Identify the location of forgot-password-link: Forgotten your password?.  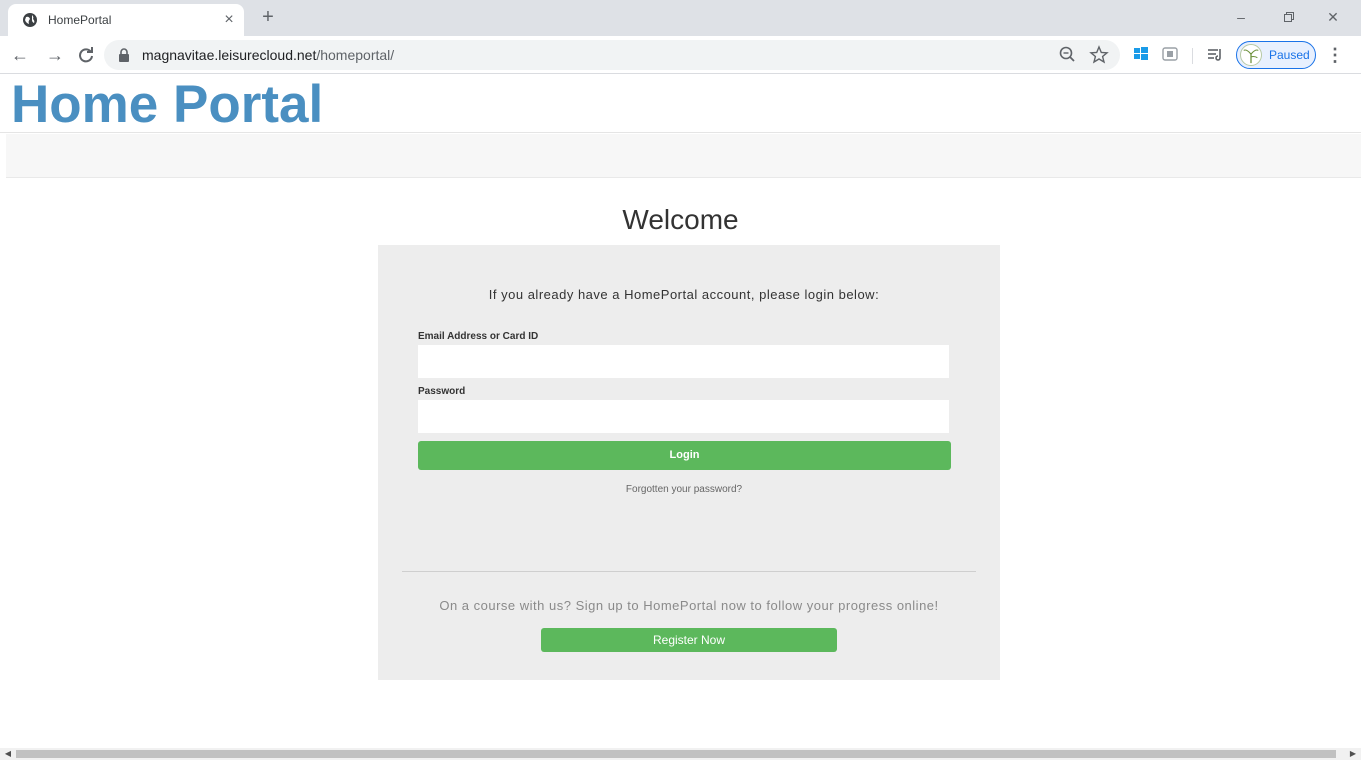
(684, 489).